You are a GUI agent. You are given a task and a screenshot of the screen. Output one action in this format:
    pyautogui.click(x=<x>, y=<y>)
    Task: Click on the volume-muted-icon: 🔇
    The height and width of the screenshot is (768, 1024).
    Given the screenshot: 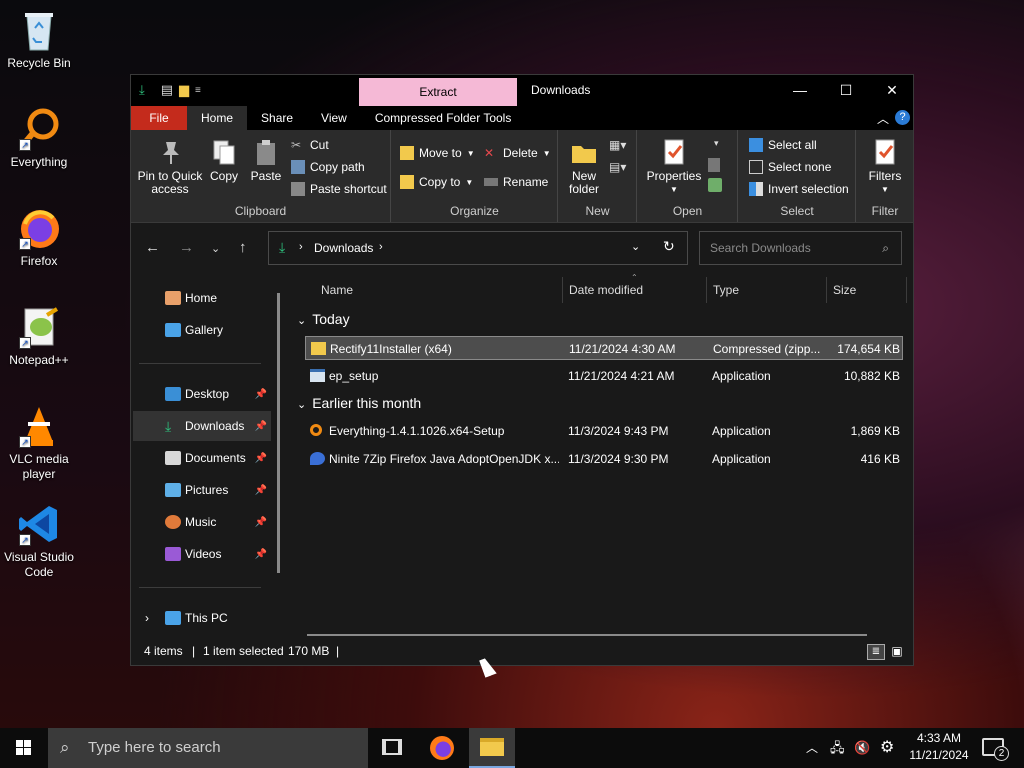 What is the action you would take?
    pyautogui.click(x=862, y=748)
    